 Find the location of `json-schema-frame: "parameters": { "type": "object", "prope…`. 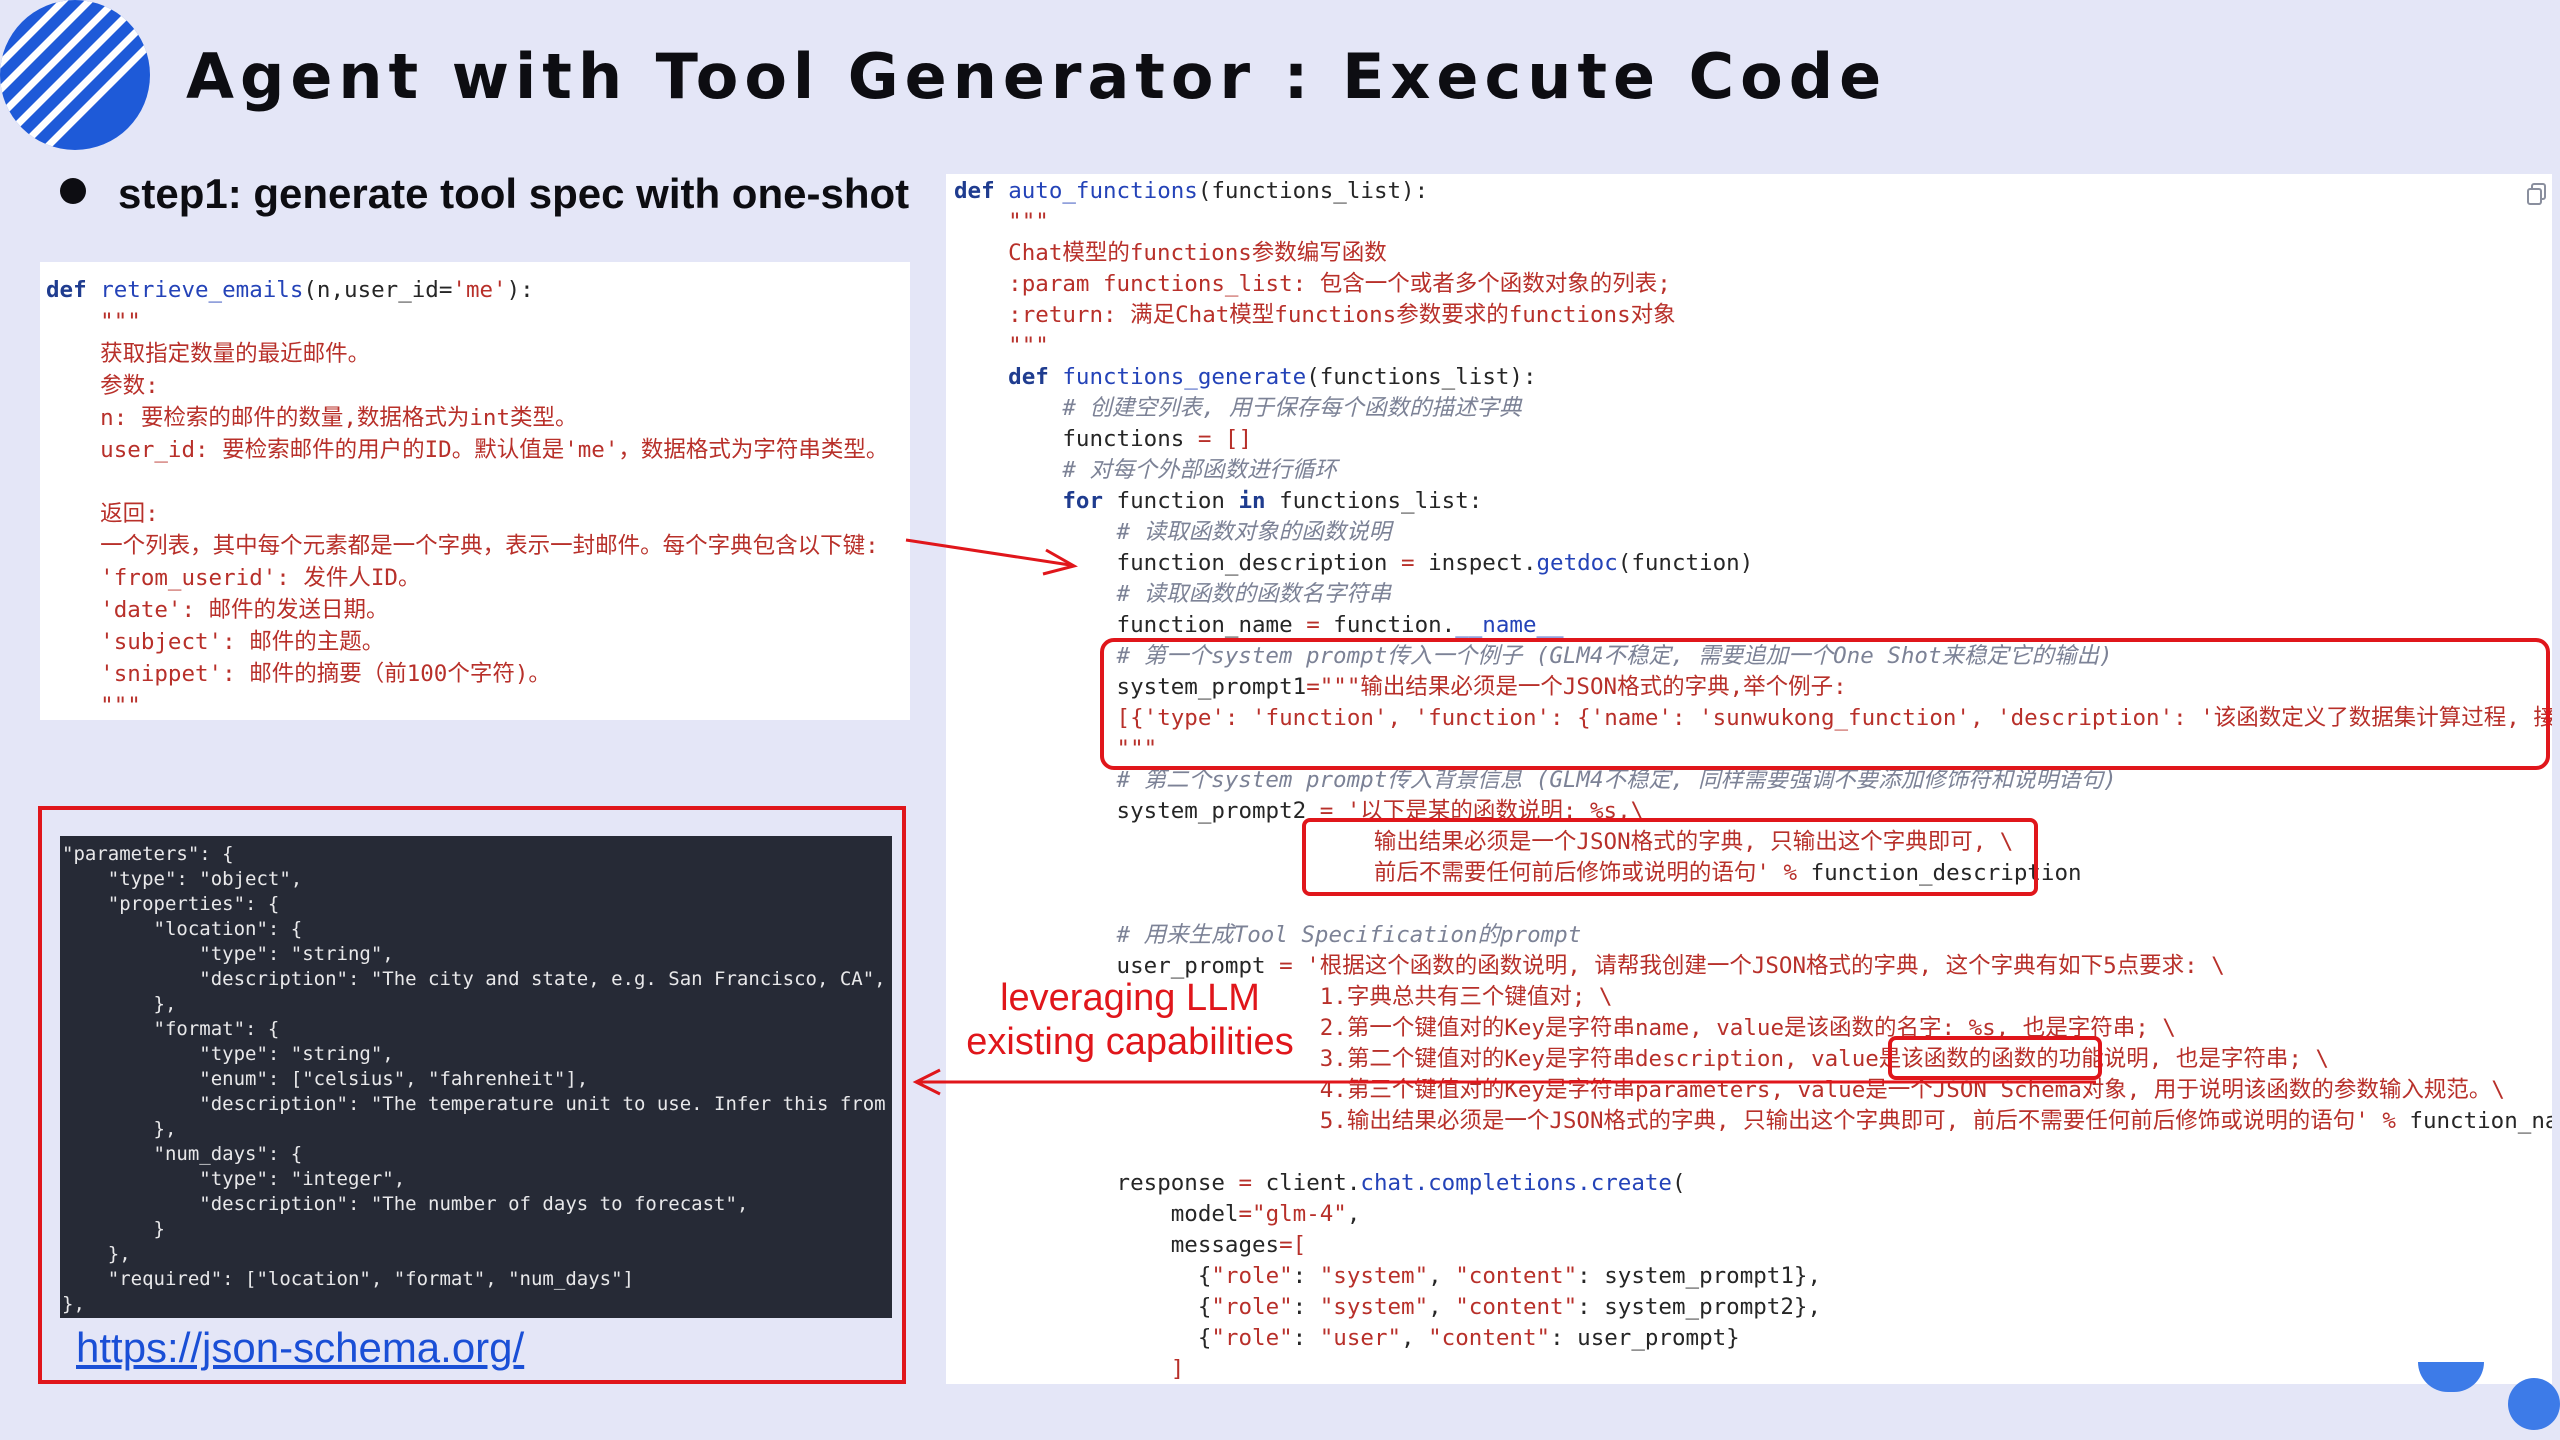

json-schema-frame: "parameters": { "type": "object", "prope… is located at coordinates (472, 1095).